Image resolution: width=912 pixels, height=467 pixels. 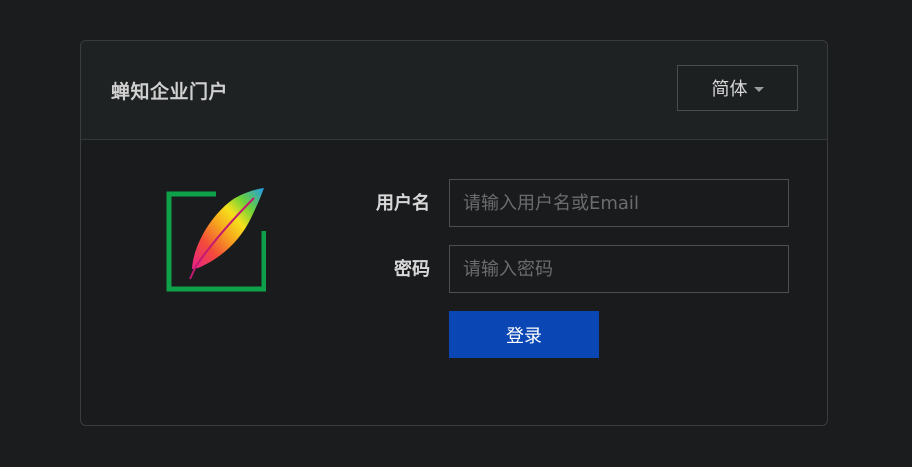 What do you see at coordinates (403, 203) in the screenshot?
I see `username-label: 用户名` at bounding box center [403, 203].